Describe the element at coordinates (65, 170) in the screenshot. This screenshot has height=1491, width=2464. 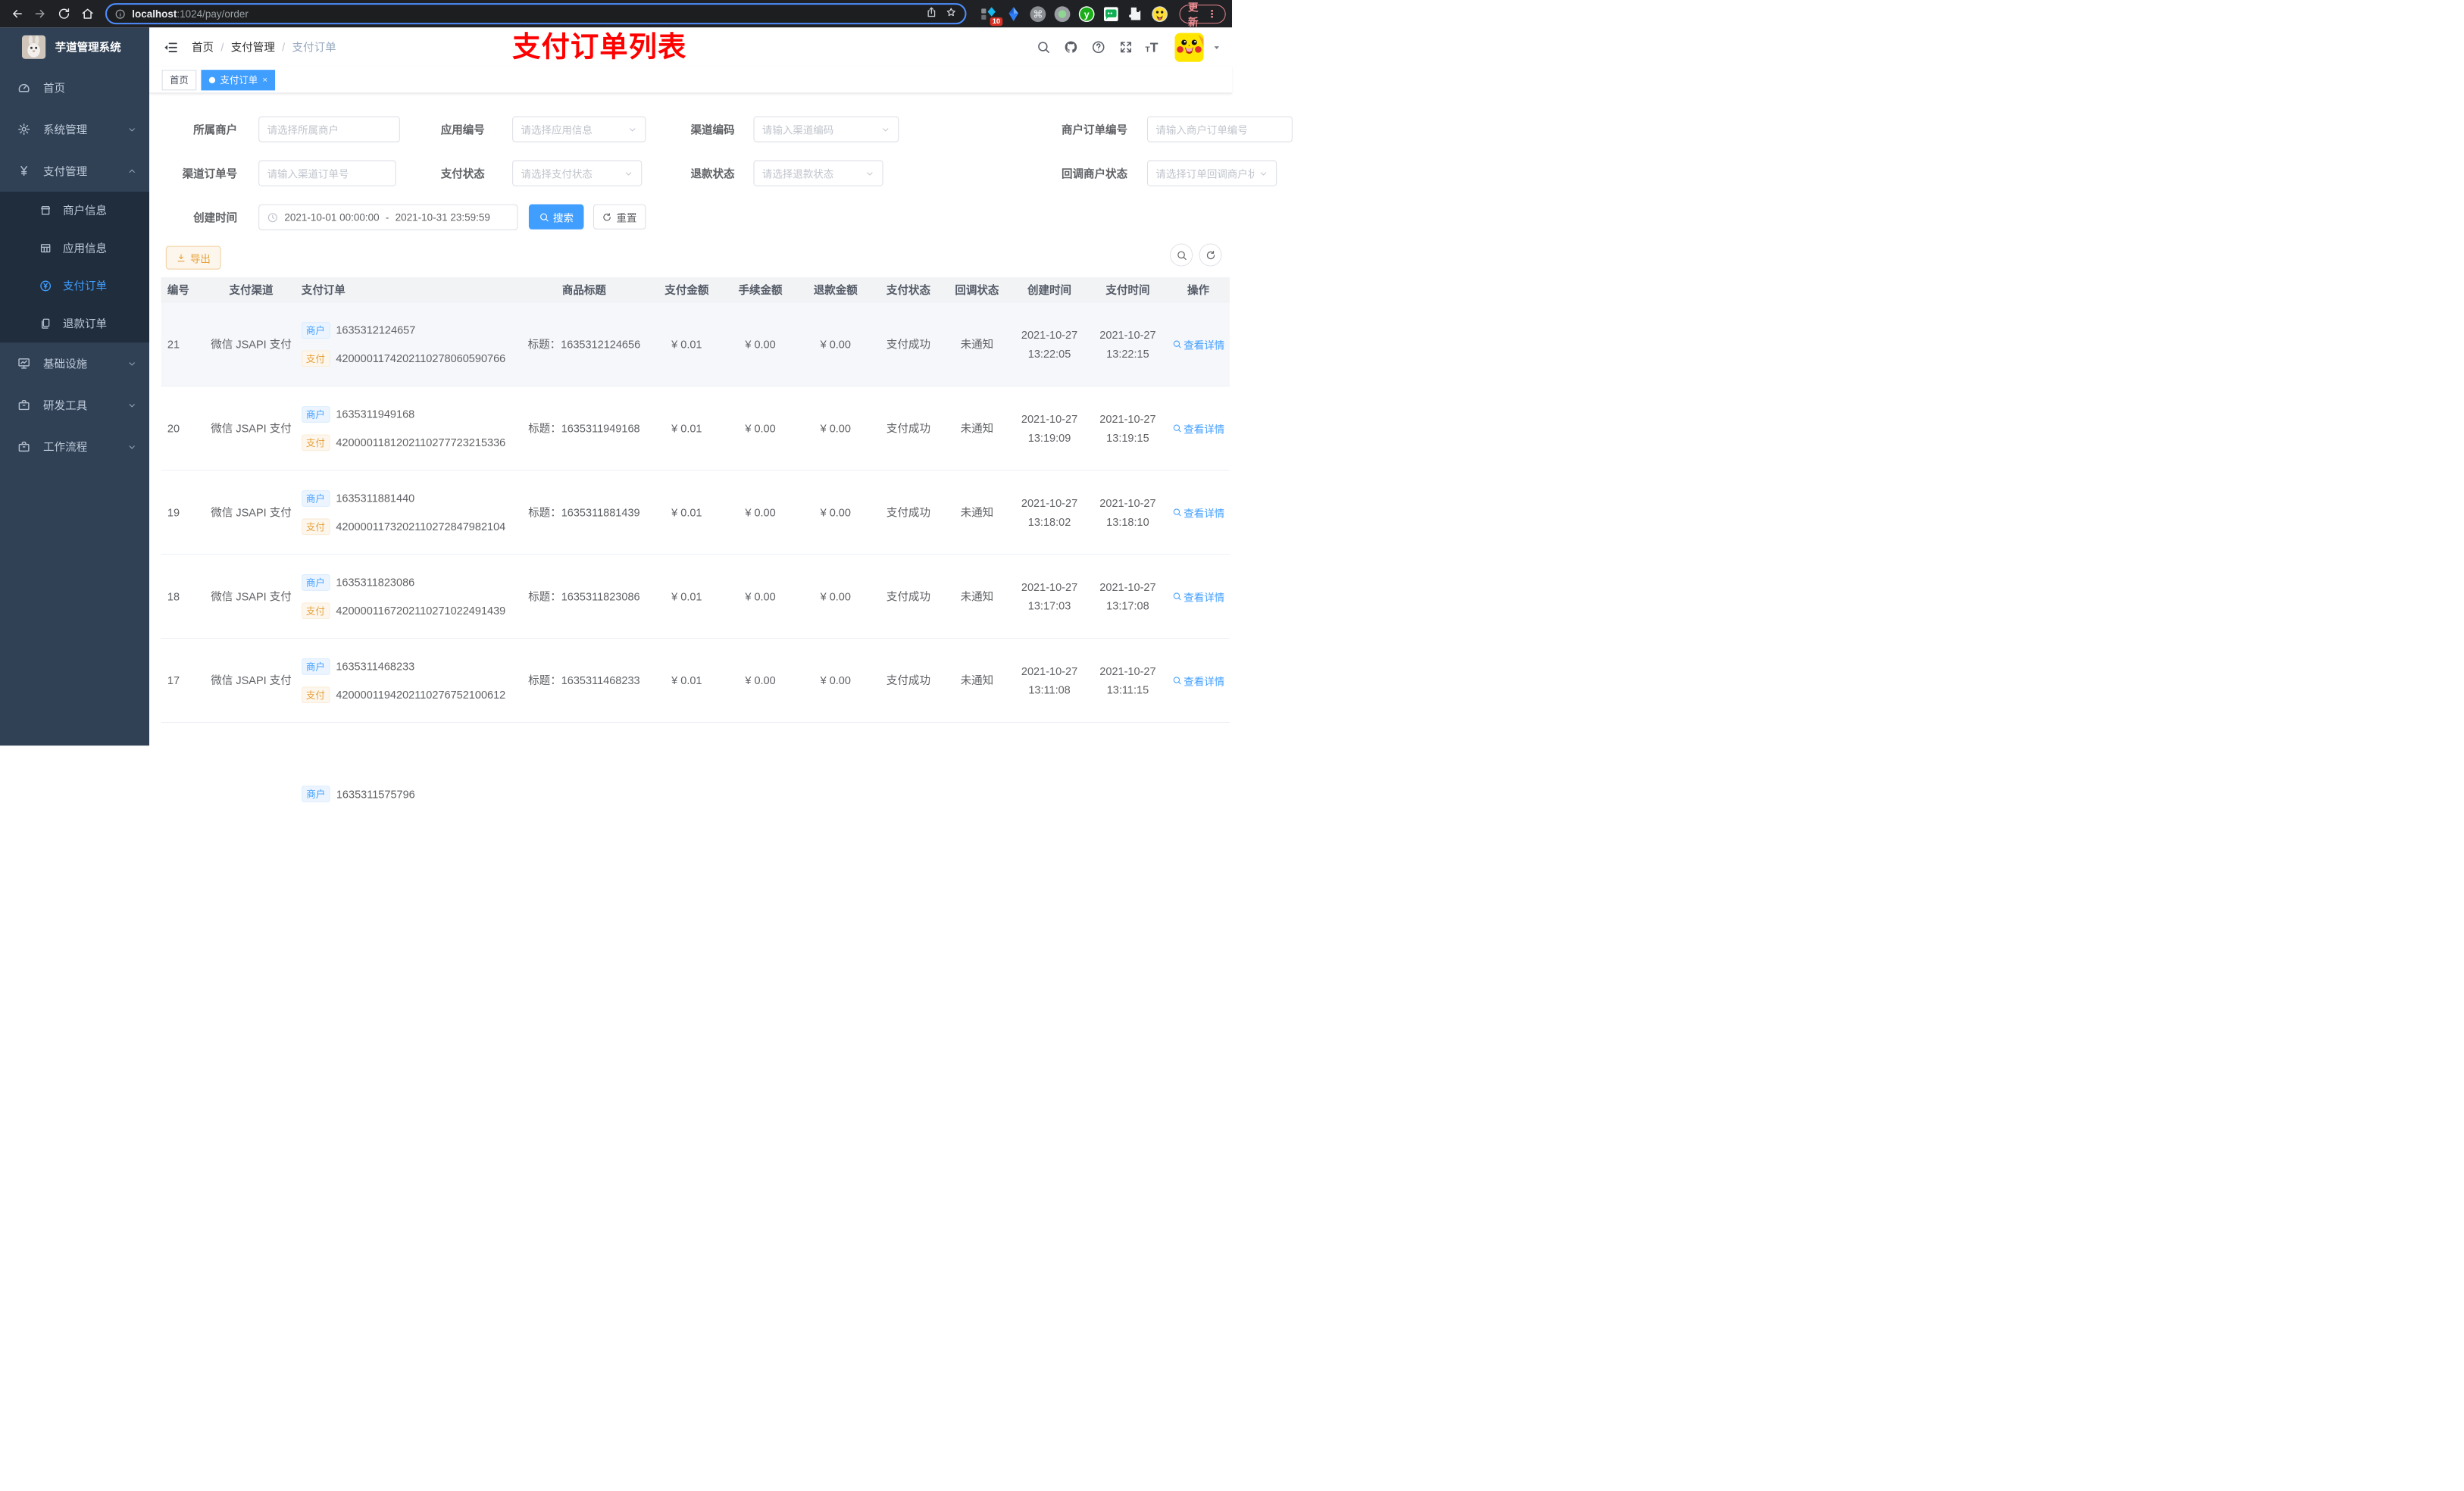
I see `sidebar-item-label: 支付管理` at that location.